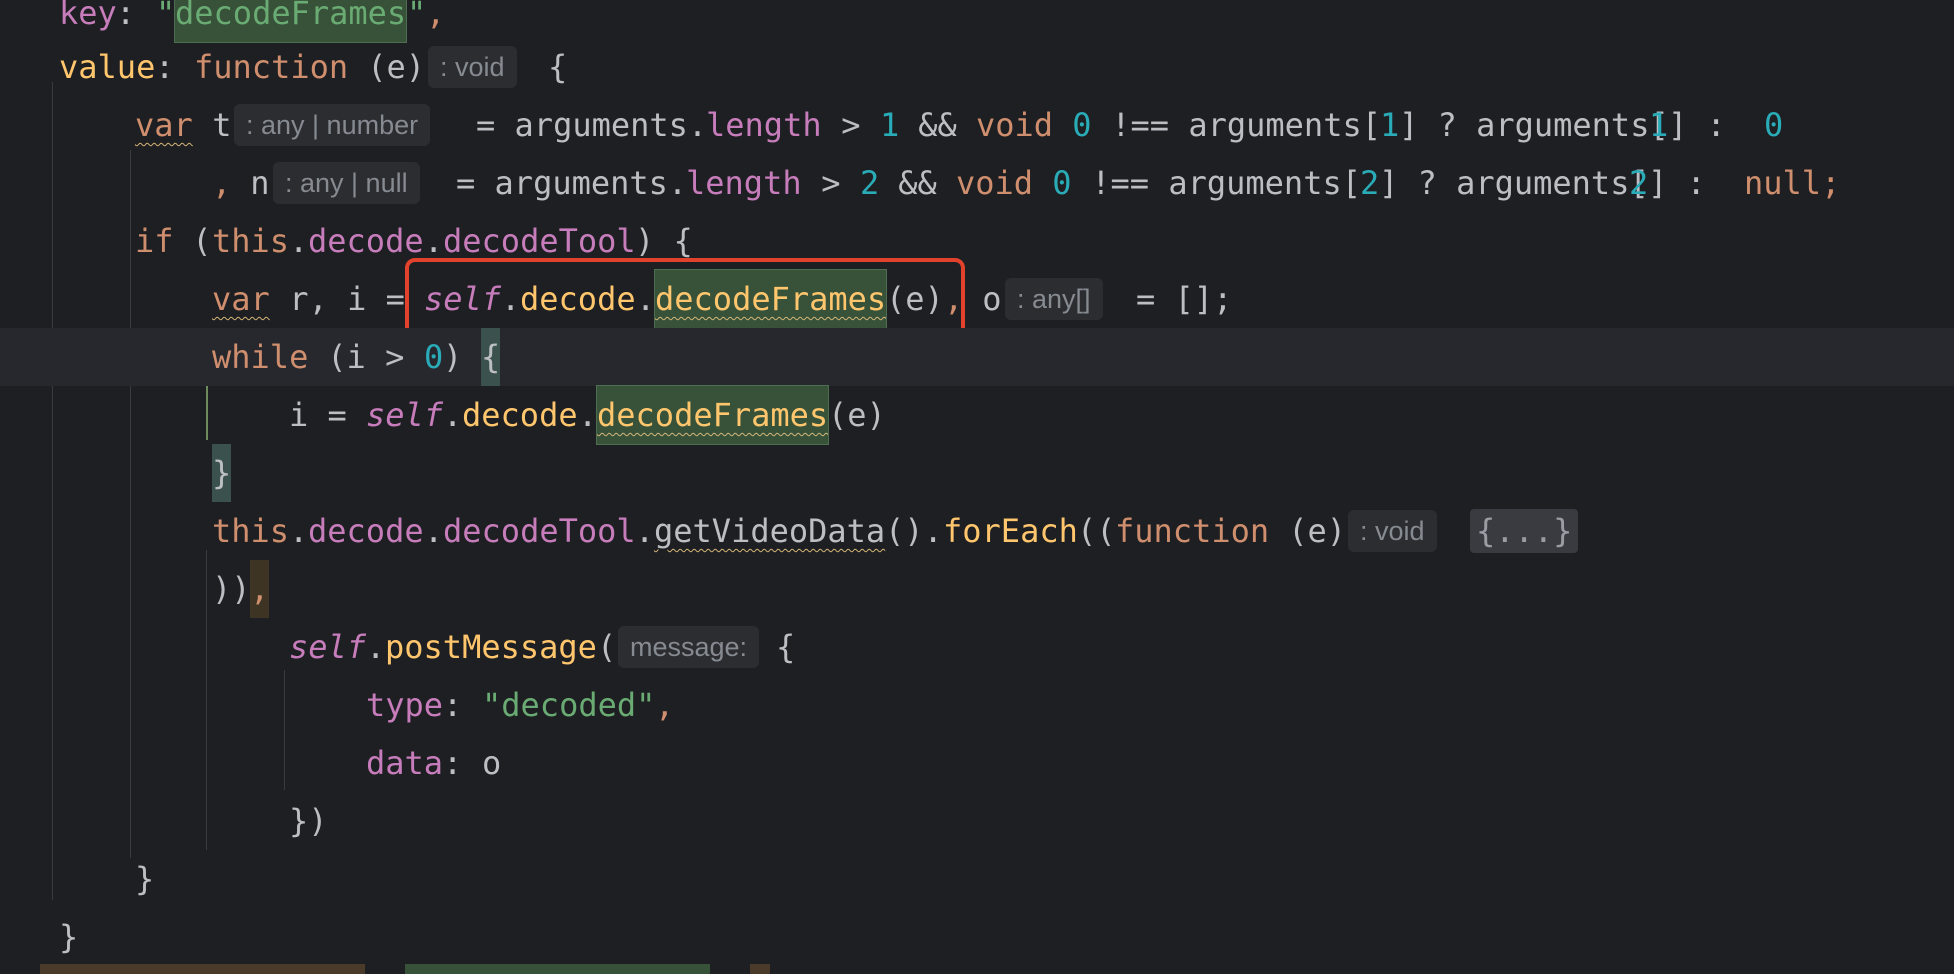 The width and height of the screenshot is (1954, 974). What do you see at coordinates (977, 67) in the screenshot?
I see `code-line-1: value : function (e) : void {` at bounding box center [977, 67].